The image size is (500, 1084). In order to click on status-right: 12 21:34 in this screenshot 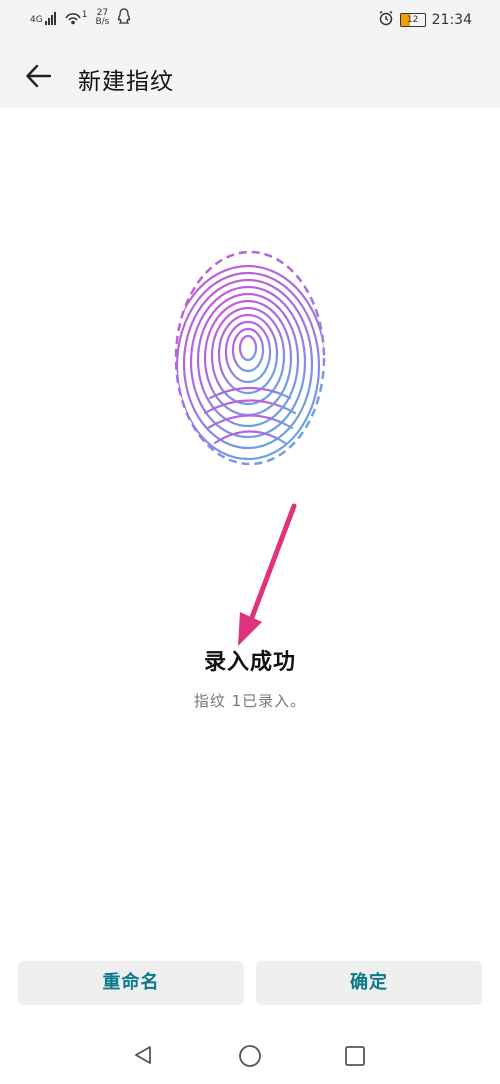, I will do `click(425, 20)`.